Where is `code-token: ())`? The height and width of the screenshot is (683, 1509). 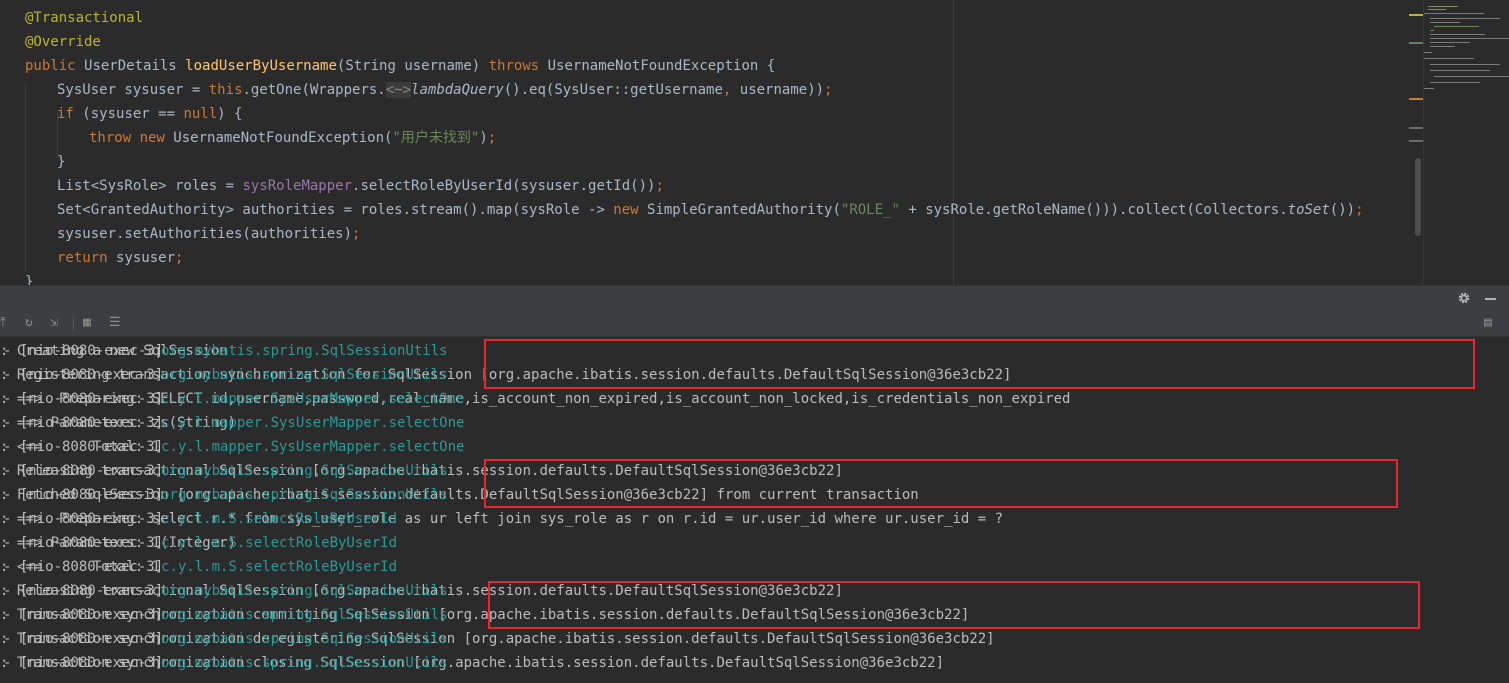
code-token: ()) is located at coordinates (1342, 210).